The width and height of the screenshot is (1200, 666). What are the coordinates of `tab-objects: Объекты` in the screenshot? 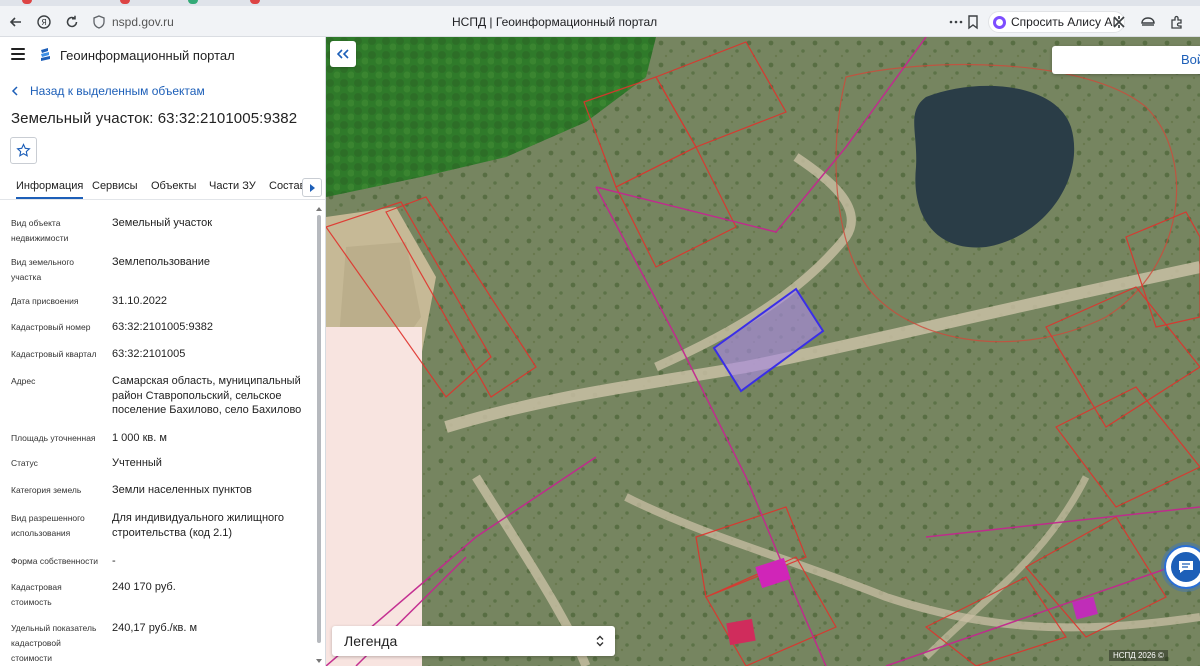 It's located at (173, 186).